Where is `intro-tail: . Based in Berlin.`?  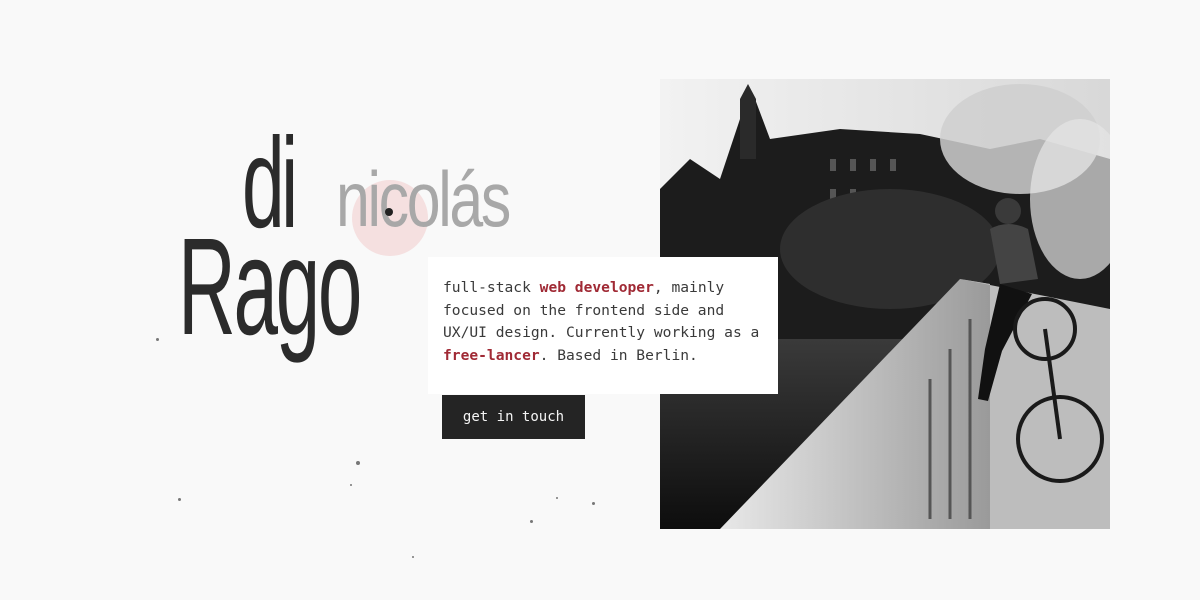
intro-tail: . Based in Berlin. is located at coordinates (618, 355).